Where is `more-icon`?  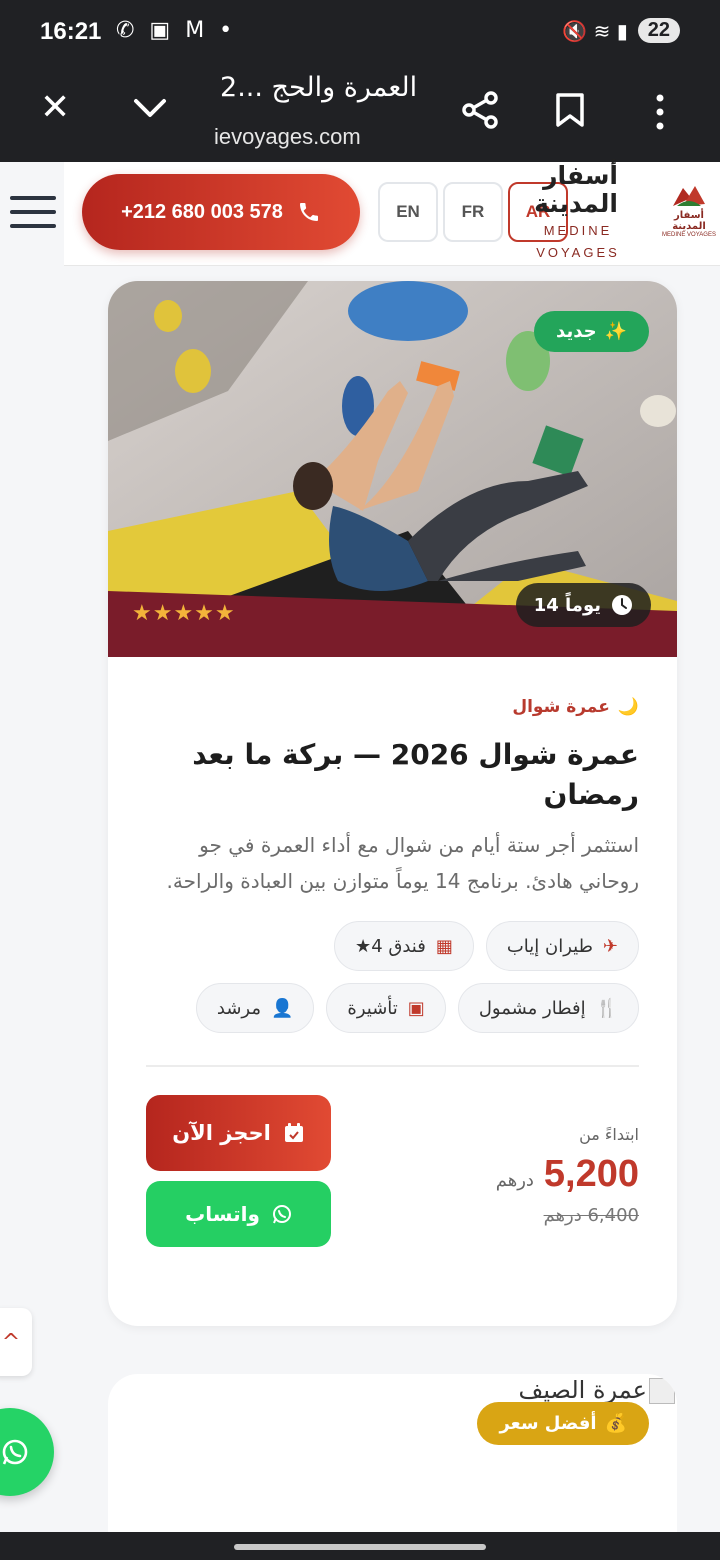
more-icon is located at coordinates (660, 112).